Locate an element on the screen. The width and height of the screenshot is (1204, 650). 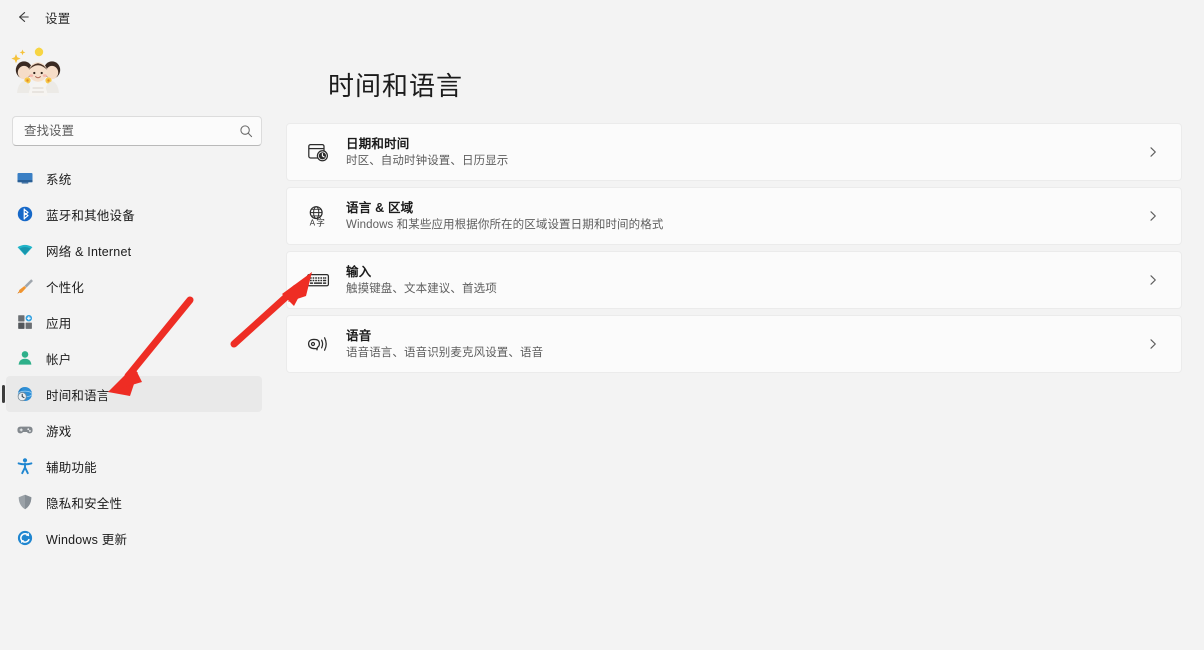
settings-card-speech: 语音 语音语言、语音识别麦克风设置、语音 is located at coordinates (734, 344).